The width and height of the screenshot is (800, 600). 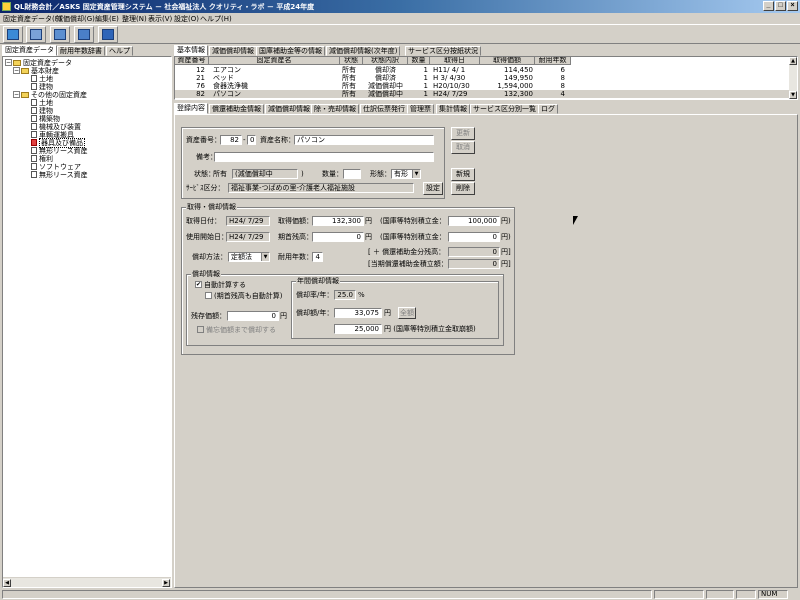 I want to click on toolbar-button-preview, so click(x=60, y=34).